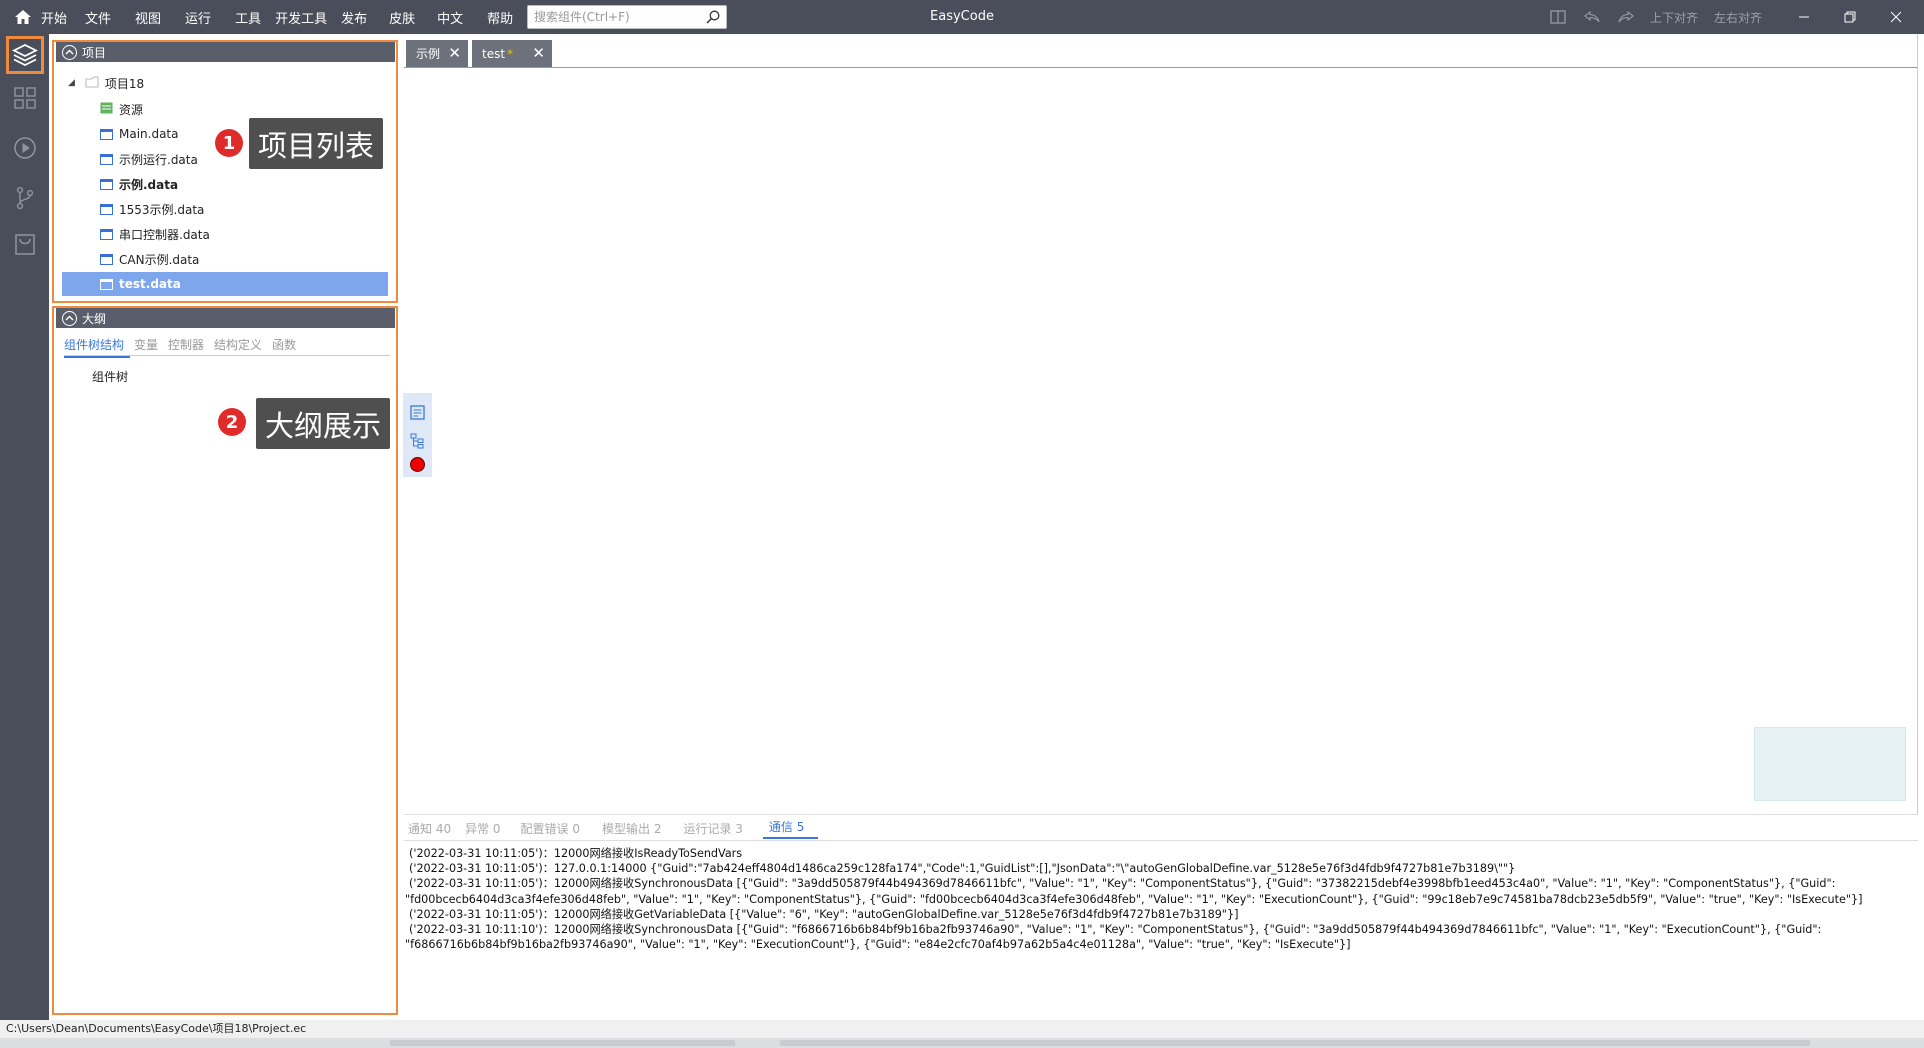  I want to click on align-horizontal-button: 左右对齐, so click(1738, 17).